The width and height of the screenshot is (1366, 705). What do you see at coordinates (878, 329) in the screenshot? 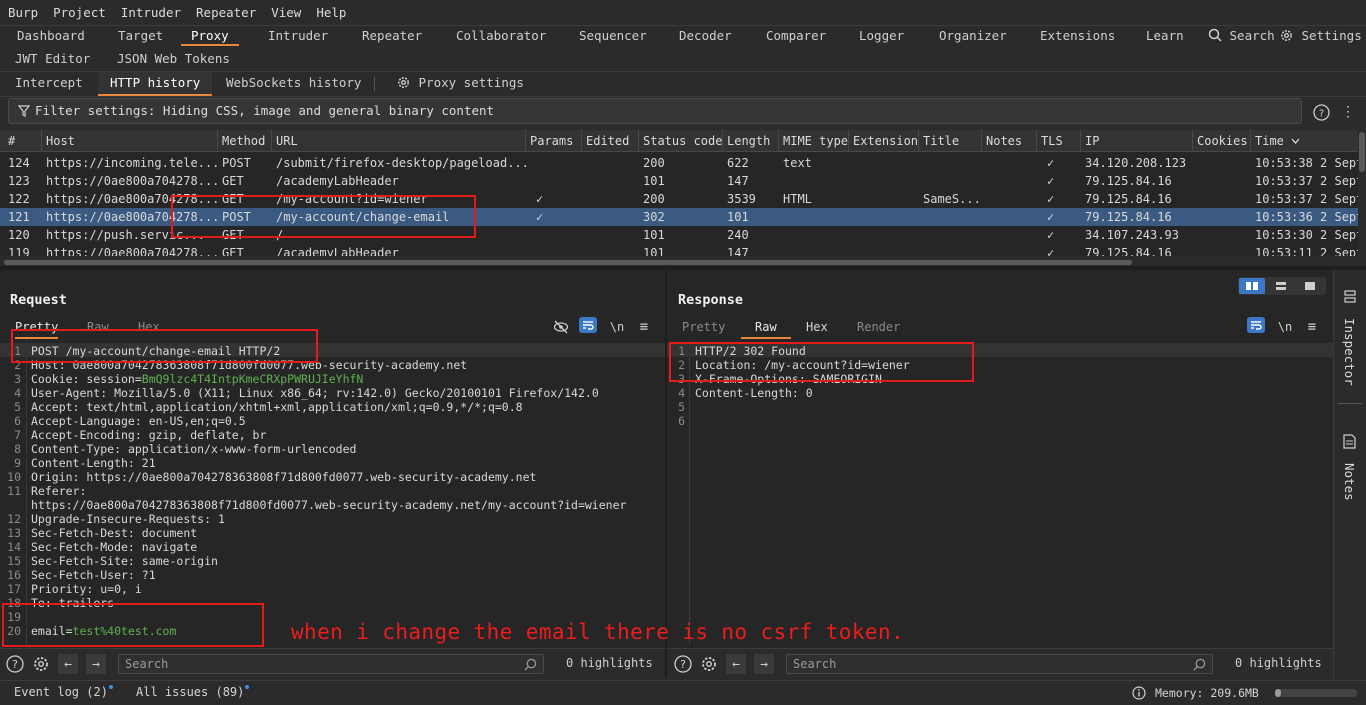
I see `response-tab-render: Render` at bounding box center [878, 329].